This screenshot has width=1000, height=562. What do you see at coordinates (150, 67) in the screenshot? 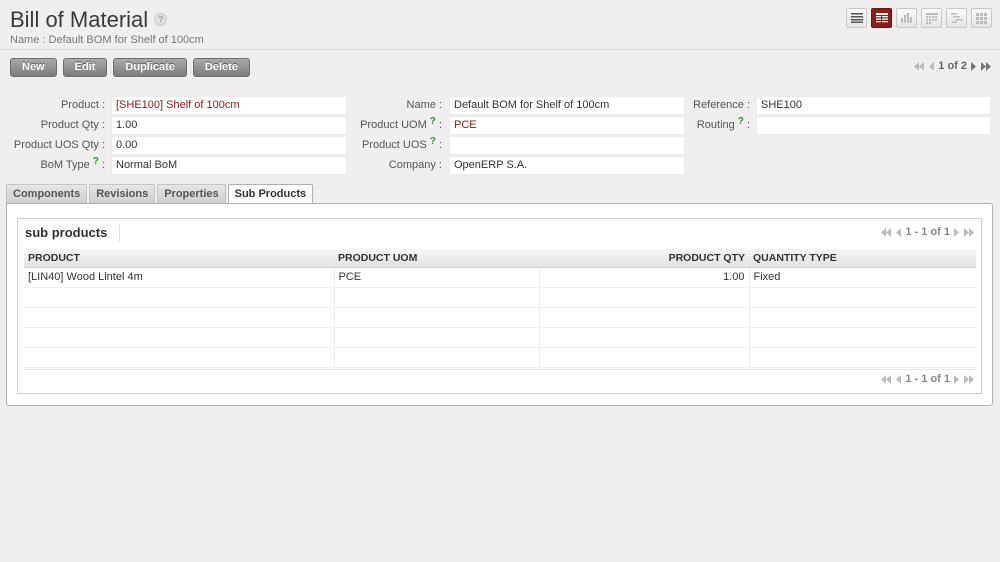
I see `duplicate-button: Duplicate` at bounding box center [150, 67].